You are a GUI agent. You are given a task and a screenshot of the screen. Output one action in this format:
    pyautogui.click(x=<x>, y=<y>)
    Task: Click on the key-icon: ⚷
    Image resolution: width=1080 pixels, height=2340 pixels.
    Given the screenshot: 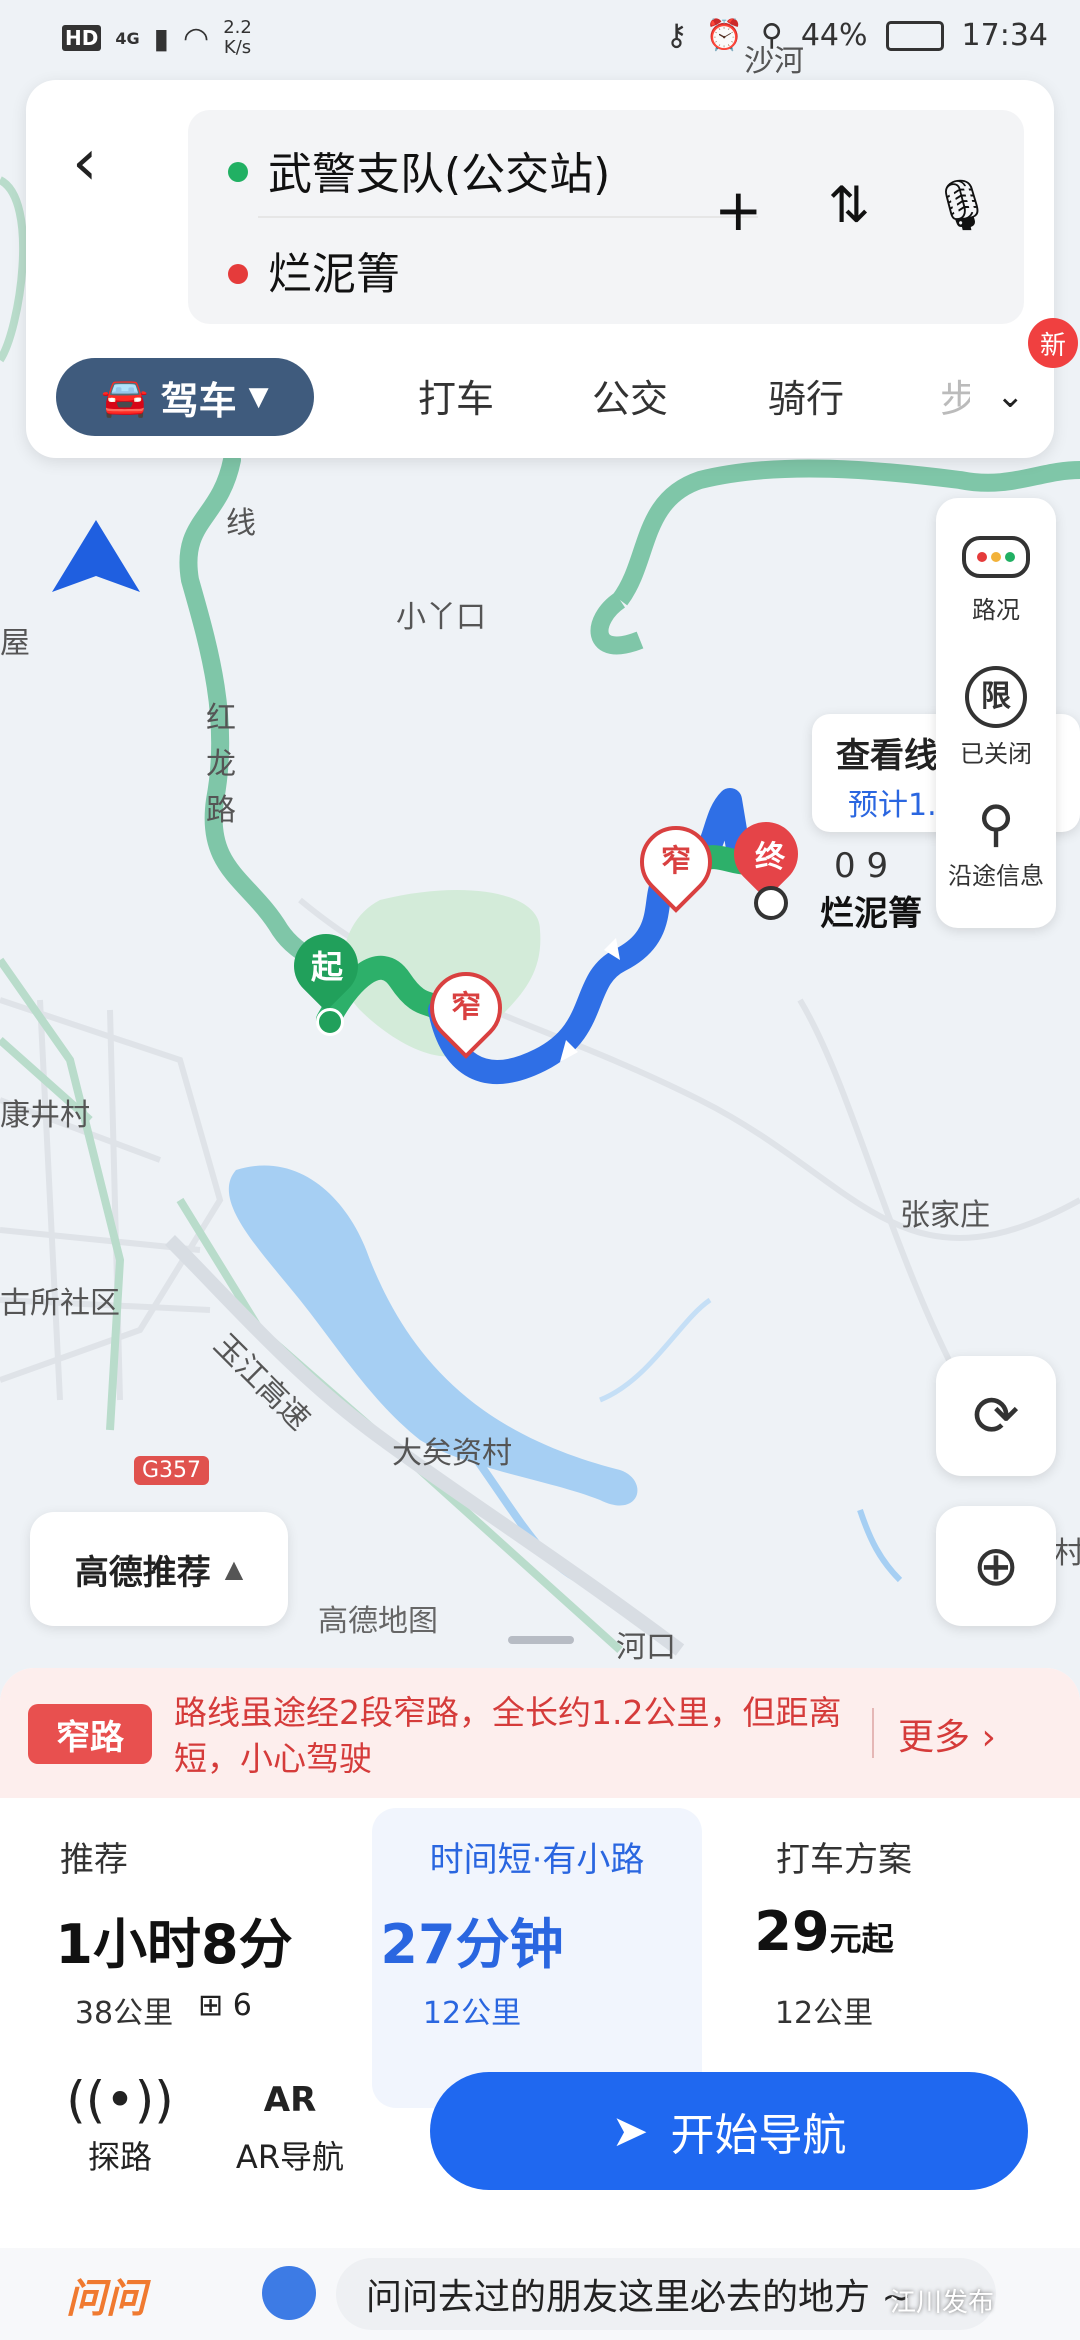 What is the action you would take?
    pyautogui.click(x=676, y=35)
    